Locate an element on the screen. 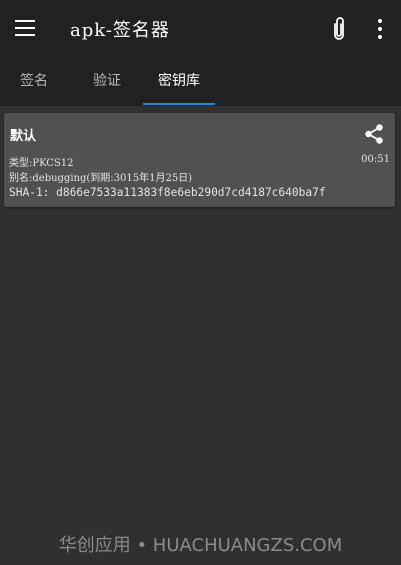 Image resolution: width=401 pixels, height=565 pixels. share-icon is located at coordinates (374, 134).